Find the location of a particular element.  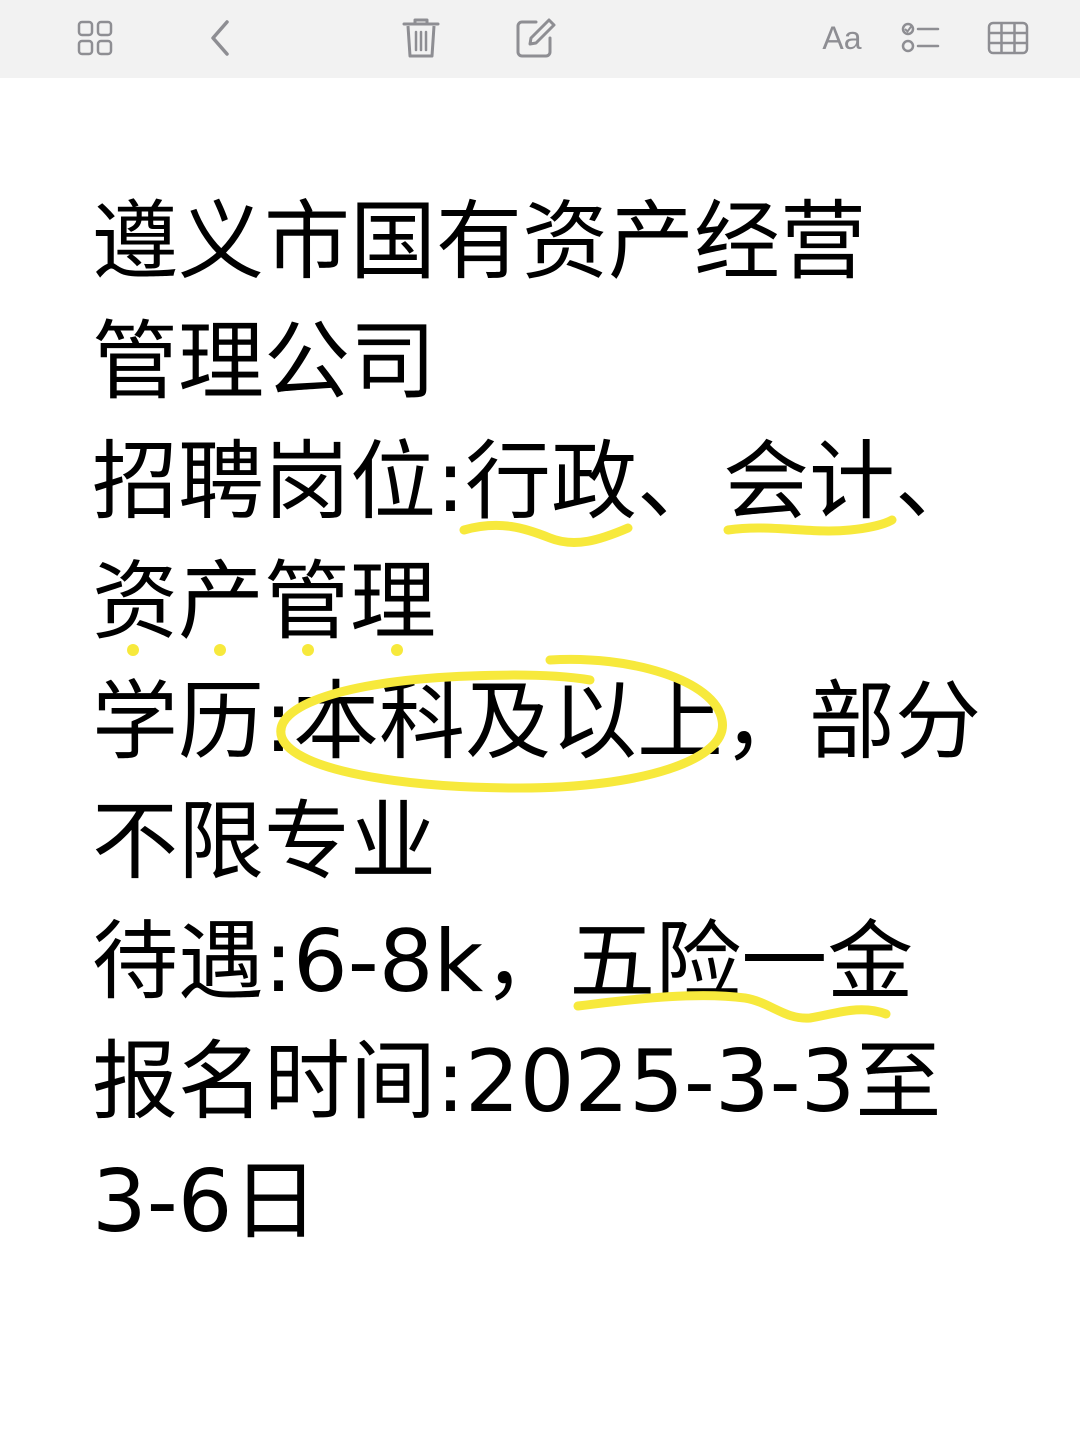

education-rest: ，部分 is located at coordinates (851, 722).